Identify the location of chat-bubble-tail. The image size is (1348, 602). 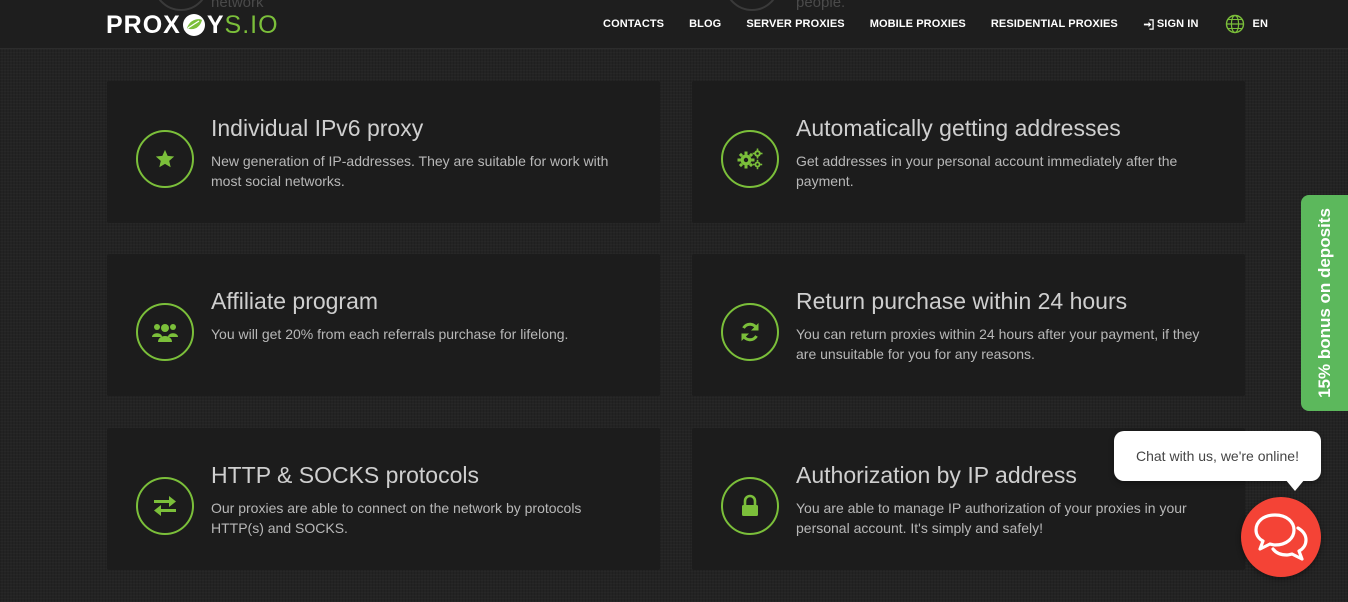
(1295, 485).